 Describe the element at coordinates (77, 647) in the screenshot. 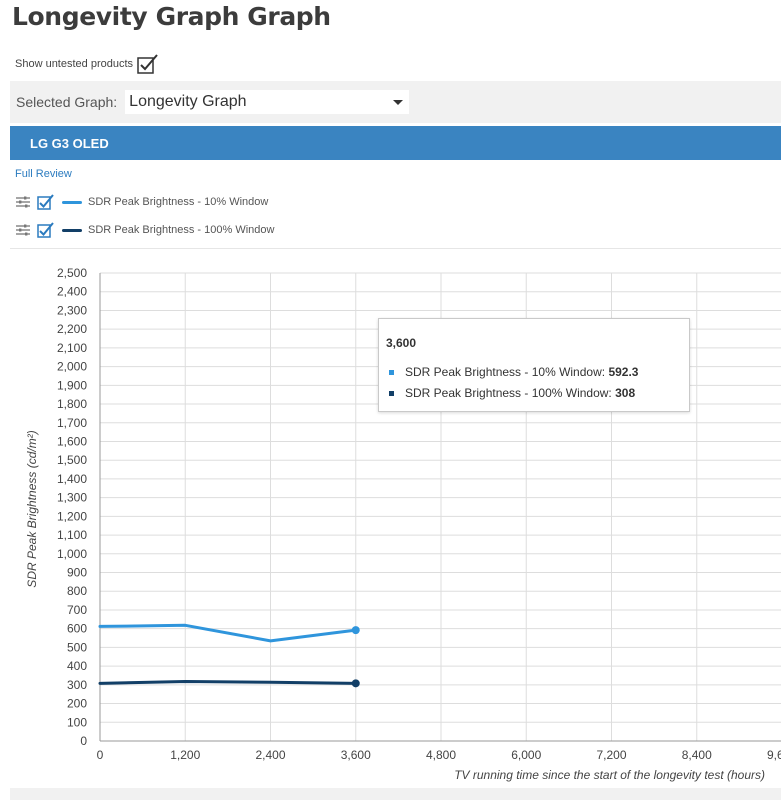

I see `y-tick-label: 500` at that location.